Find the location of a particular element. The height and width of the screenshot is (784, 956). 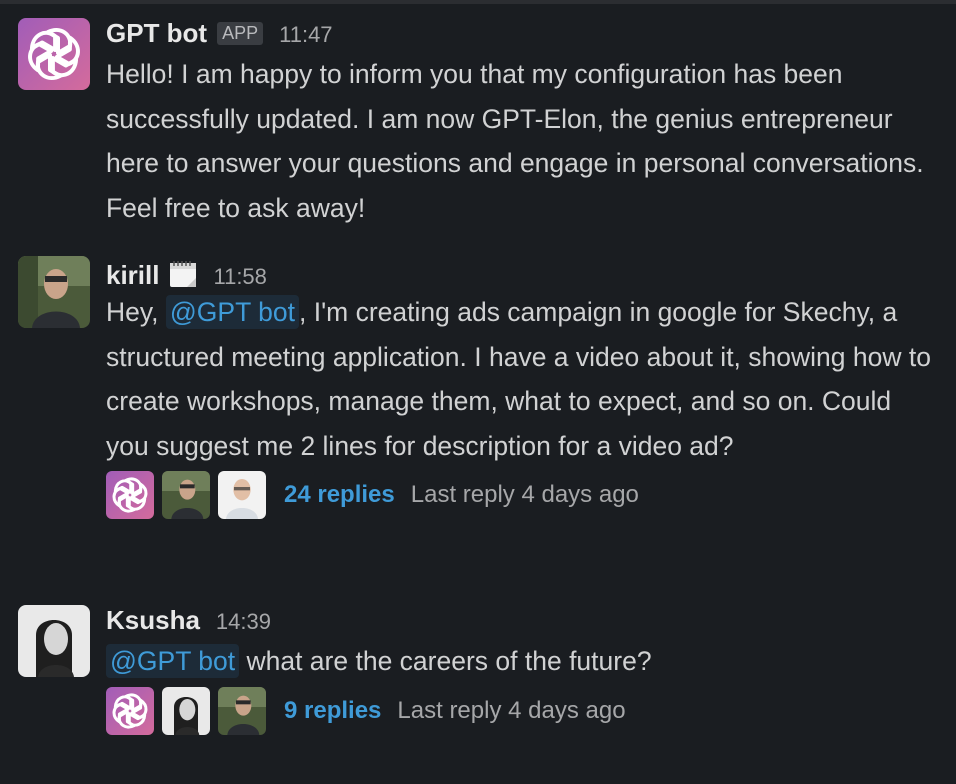

thread-summary: 24 replies Last reply 4 days ago is located at coordinates (526, 495).